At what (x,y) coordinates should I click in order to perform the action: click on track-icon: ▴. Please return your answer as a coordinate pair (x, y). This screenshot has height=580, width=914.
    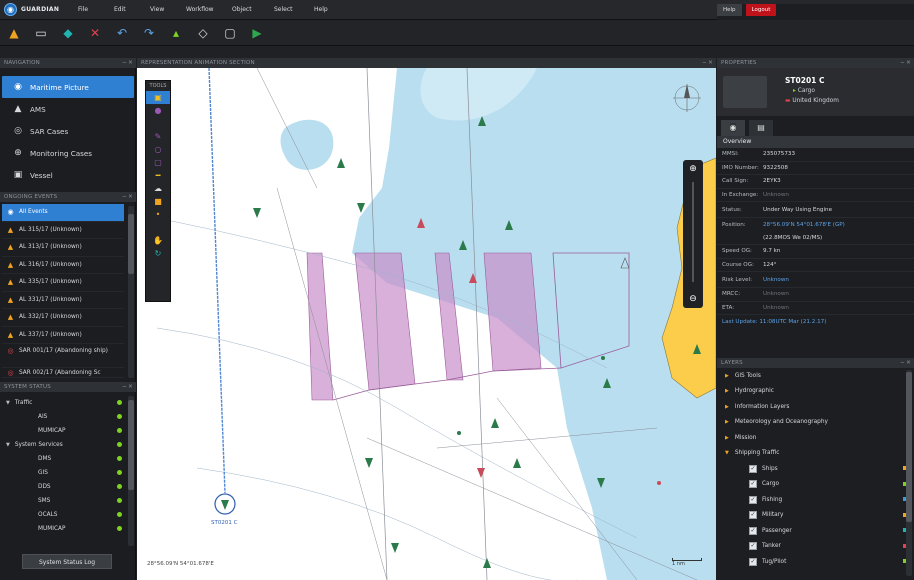
    Looking at the image, I should click on (176, 33).